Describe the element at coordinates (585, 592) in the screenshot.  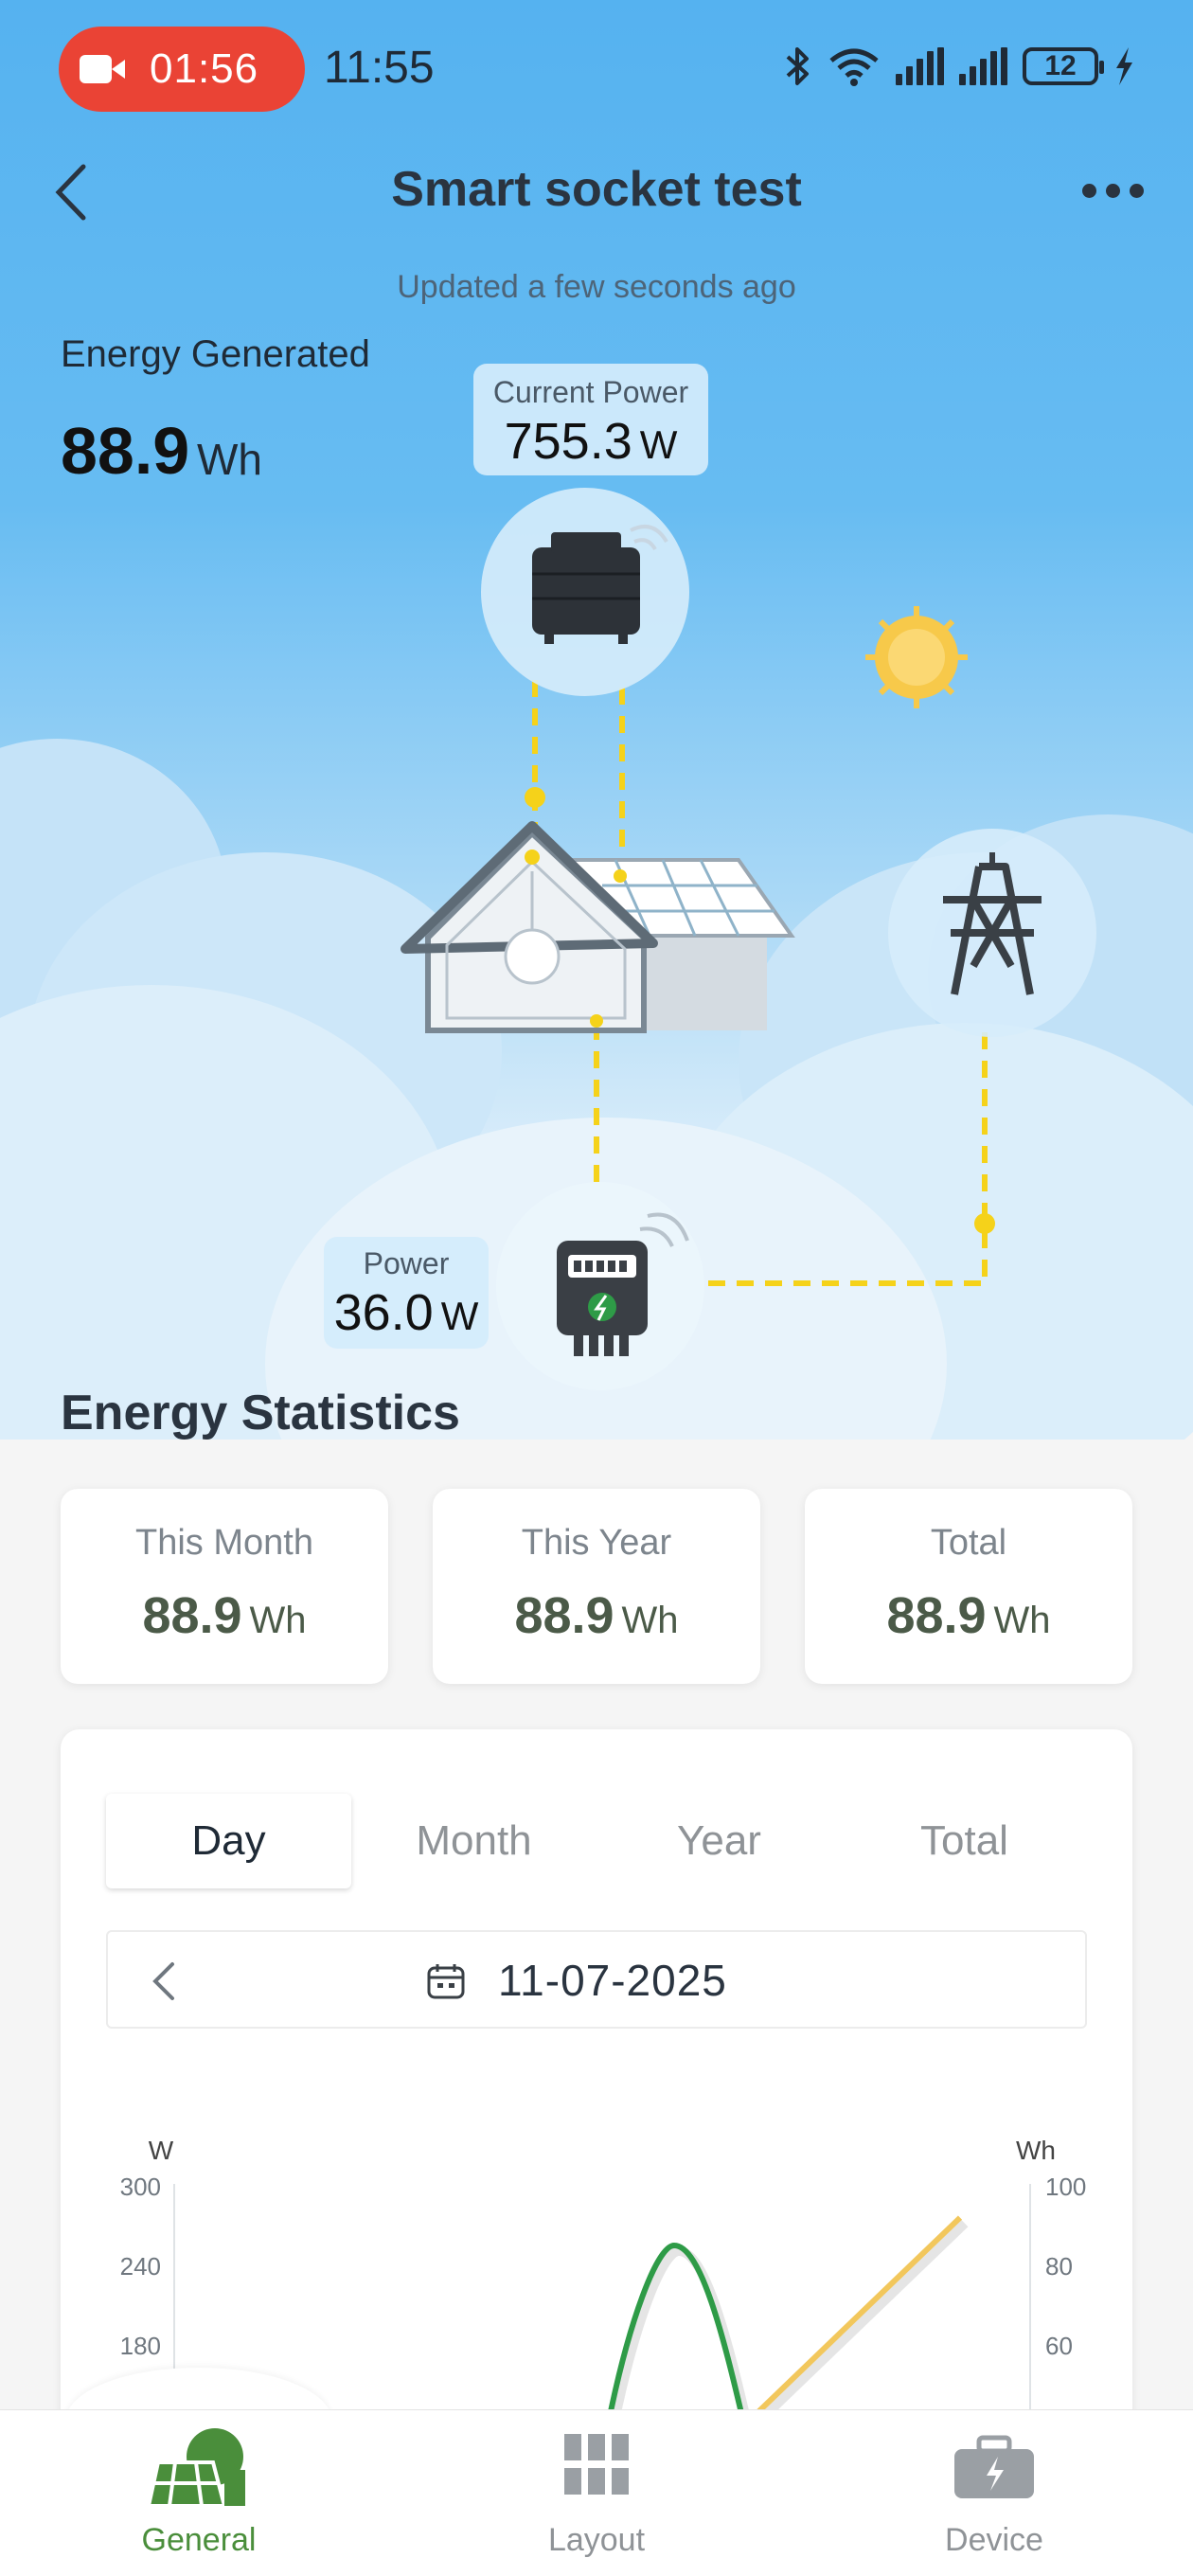
I see `inverter-icon` at that location.